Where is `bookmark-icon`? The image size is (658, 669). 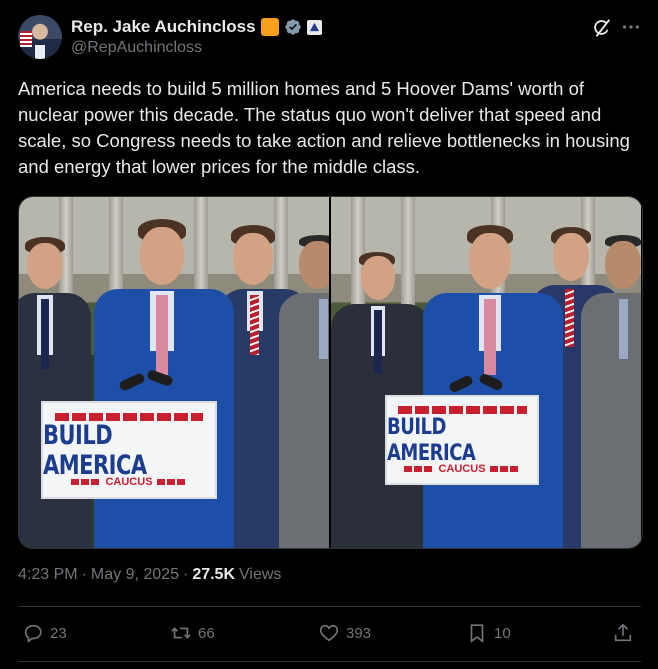
bookmark-icon is located at coordinates (477, 633).